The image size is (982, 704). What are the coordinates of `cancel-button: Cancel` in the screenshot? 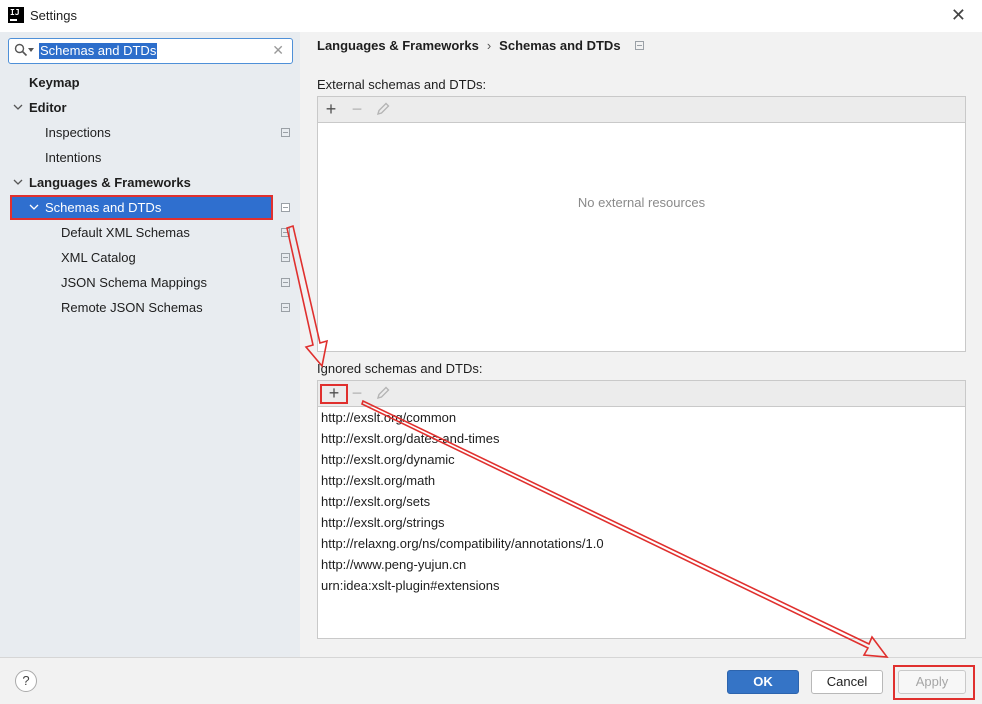 It's located at (847, 682).